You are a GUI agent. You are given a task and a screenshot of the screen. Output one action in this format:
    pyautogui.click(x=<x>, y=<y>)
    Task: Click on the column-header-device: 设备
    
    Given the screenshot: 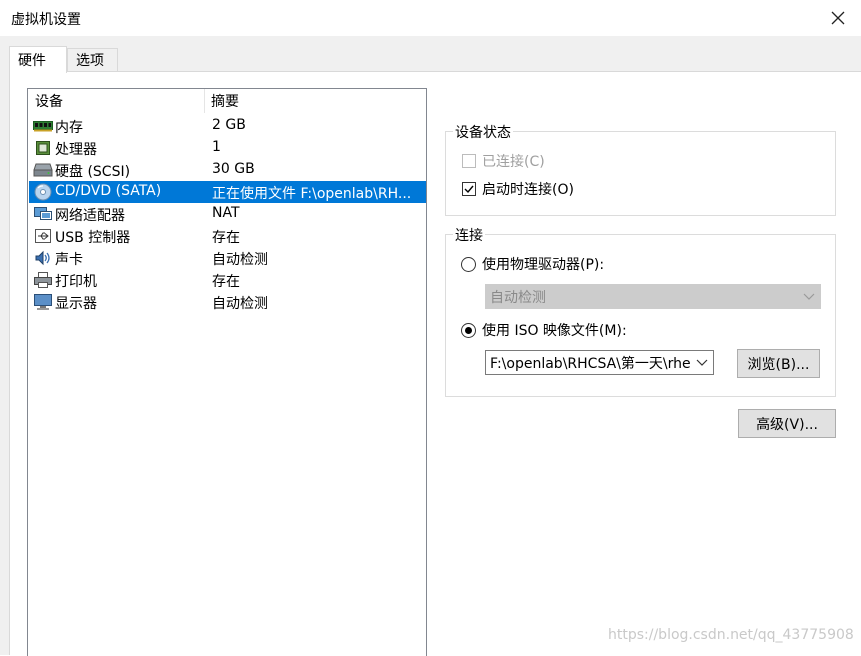 What is the action you would take?
    pyautogui.click(x=116, y=101)
    